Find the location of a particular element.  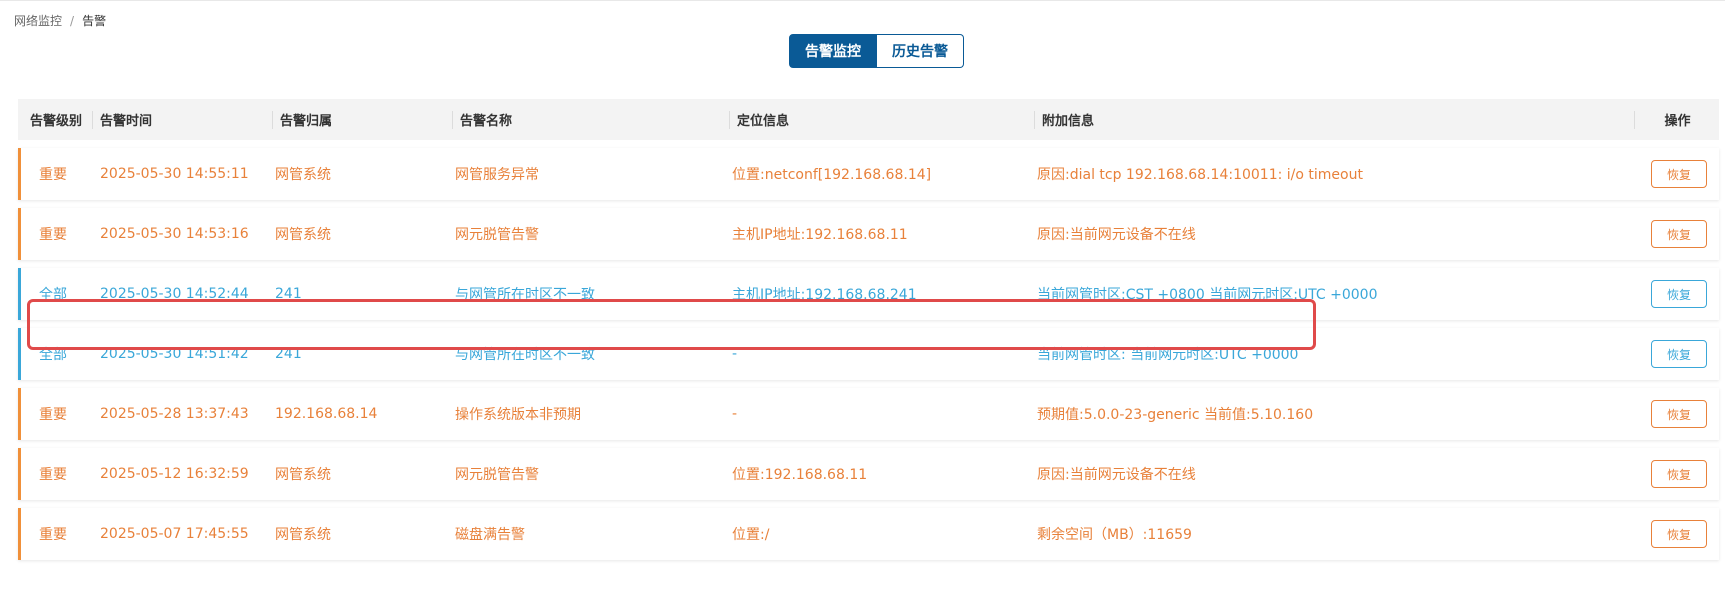

cell-owner: 192.168.68.14 is located at coordinates (326, 414).